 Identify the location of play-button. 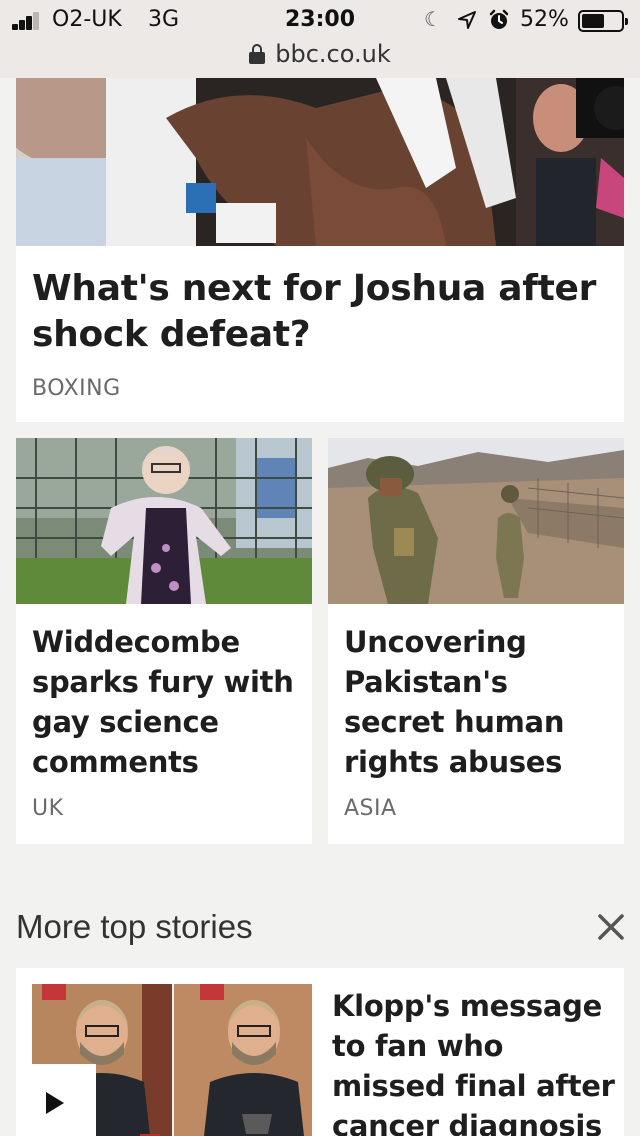
(56, 1100).